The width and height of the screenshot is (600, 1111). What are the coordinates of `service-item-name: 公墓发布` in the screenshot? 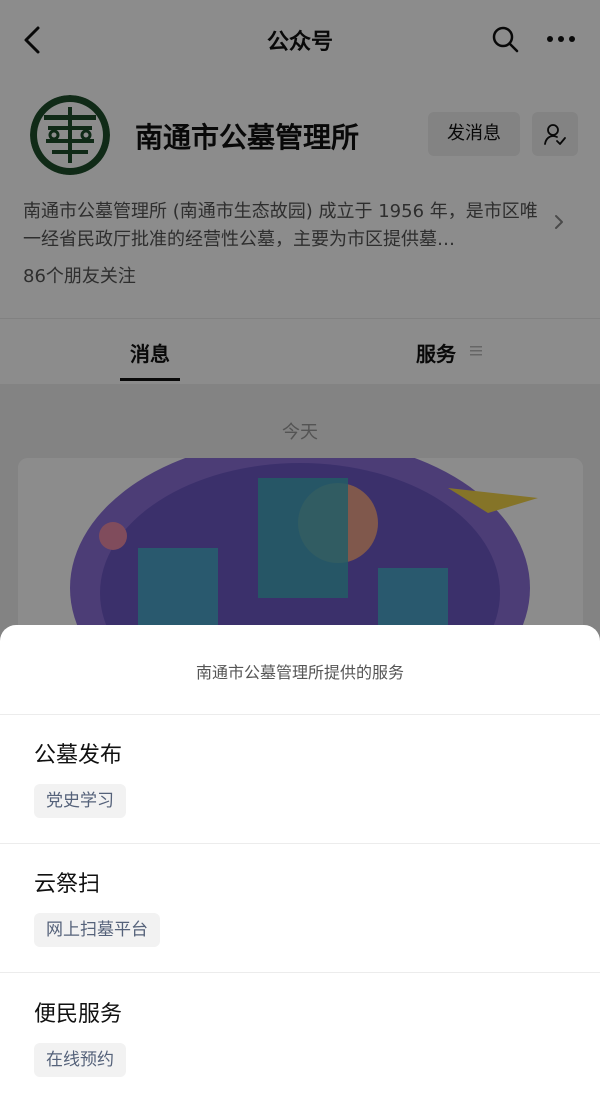 It's located at (78, 753).